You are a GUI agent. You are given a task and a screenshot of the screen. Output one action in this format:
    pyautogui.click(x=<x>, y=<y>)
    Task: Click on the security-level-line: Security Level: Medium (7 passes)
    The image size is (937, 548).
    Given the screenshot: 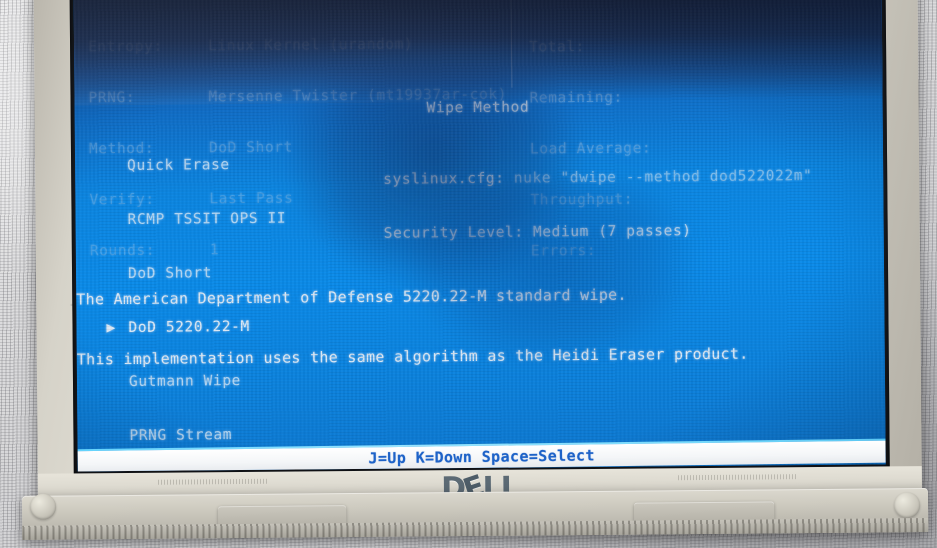 What is the action you would take?
    pyautogui.click(x=598, y=232)
    